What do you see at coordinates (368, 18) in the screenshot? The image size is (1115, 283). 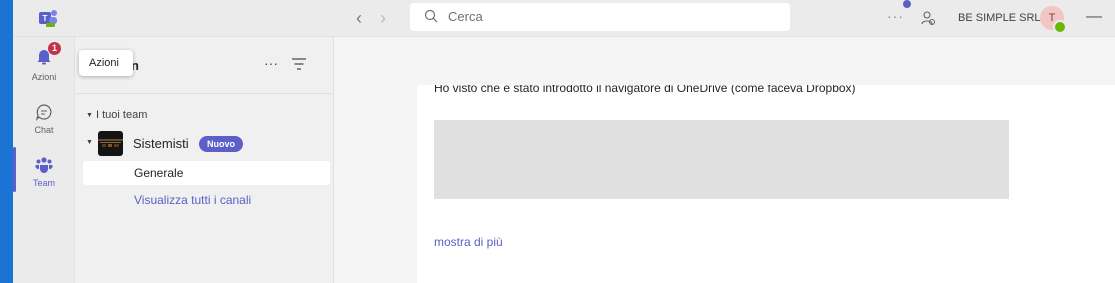 I see `back-arrow-icon: ‹` at bounding box center [368, 18].